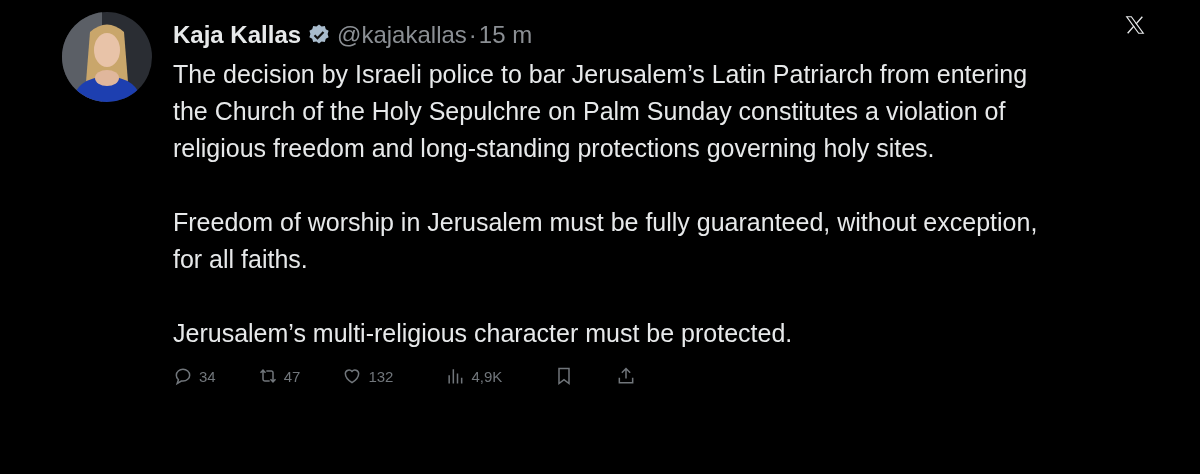  I want to click on speech-bubble-icon, so click(183, 376).